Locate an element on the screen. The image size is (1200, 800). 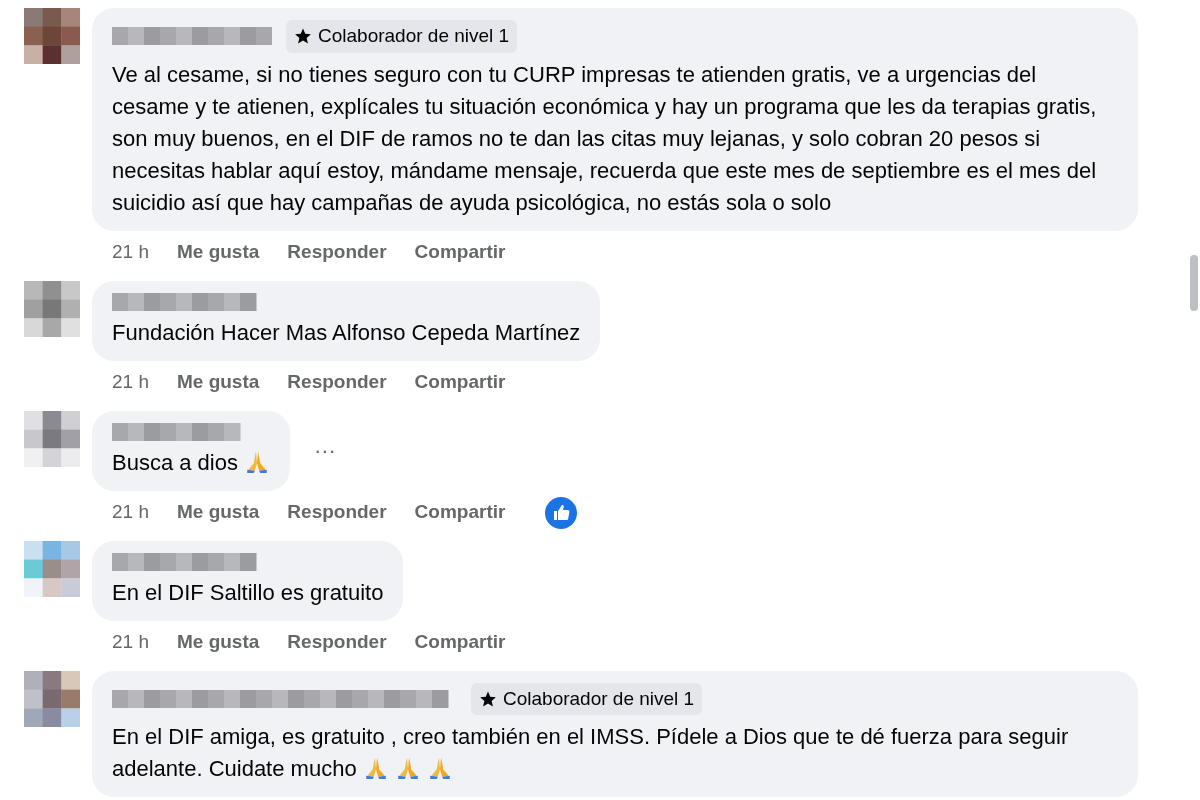
comment-text: Fundación Hacer Mas Alfonso Cepeda Martínez is located at coordinates (346, 332).